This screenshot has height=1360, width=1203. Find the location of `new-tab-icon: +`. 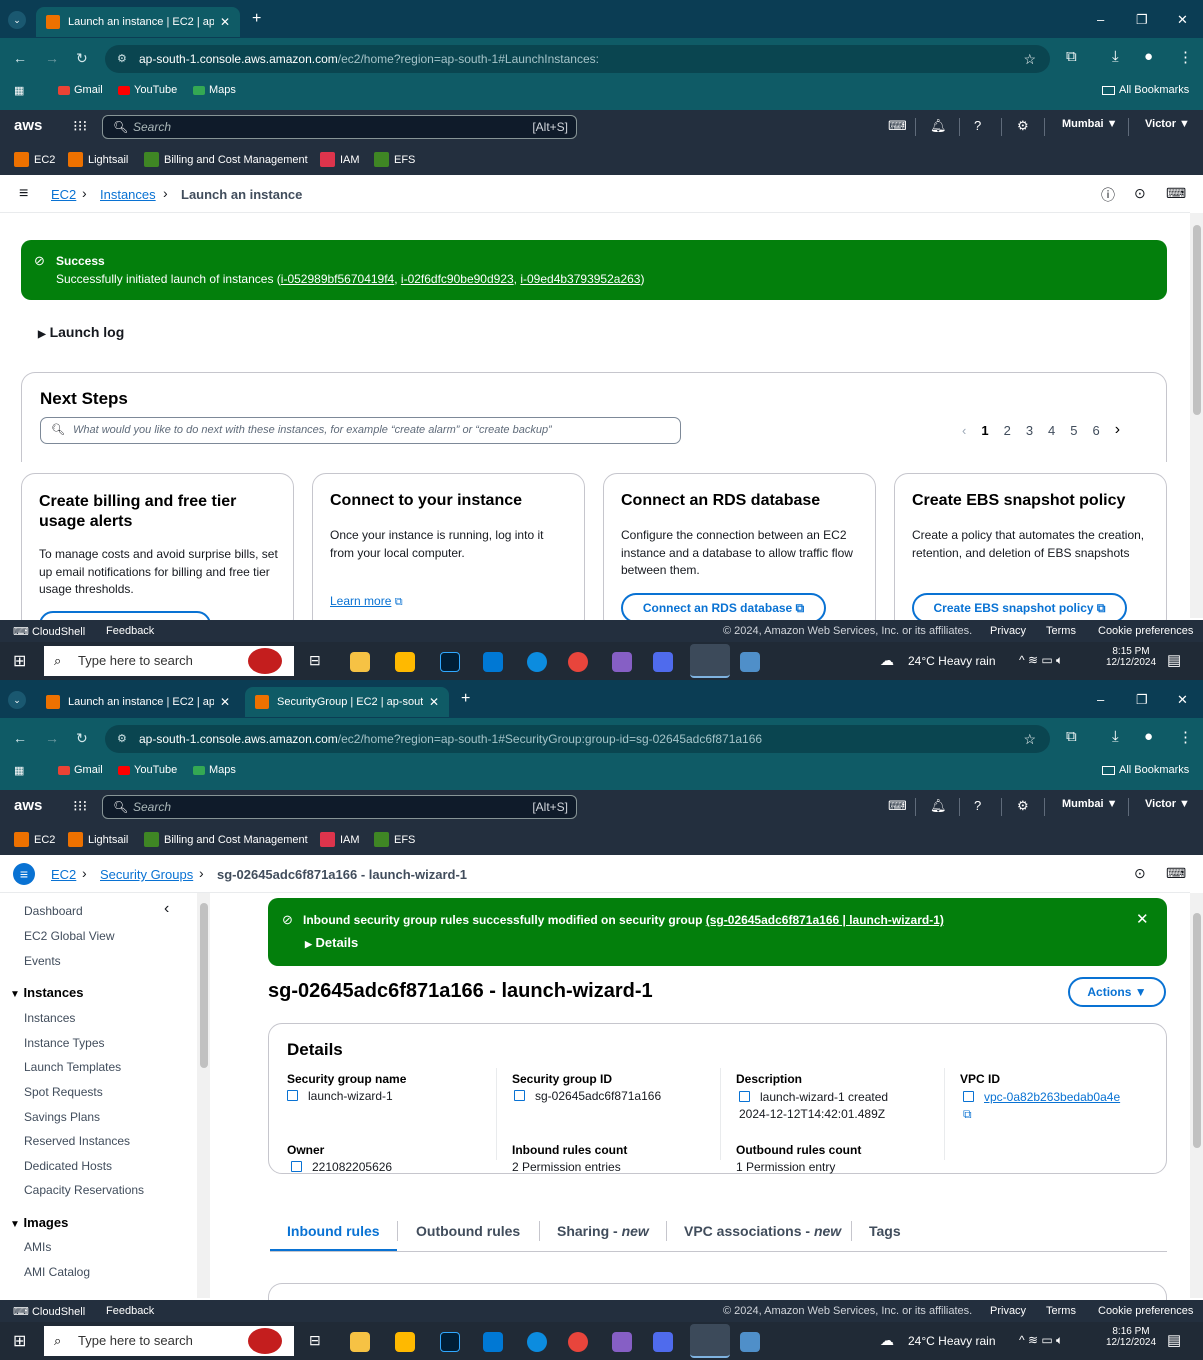

new-tab-icon: + is located at coordinates (465, 699).